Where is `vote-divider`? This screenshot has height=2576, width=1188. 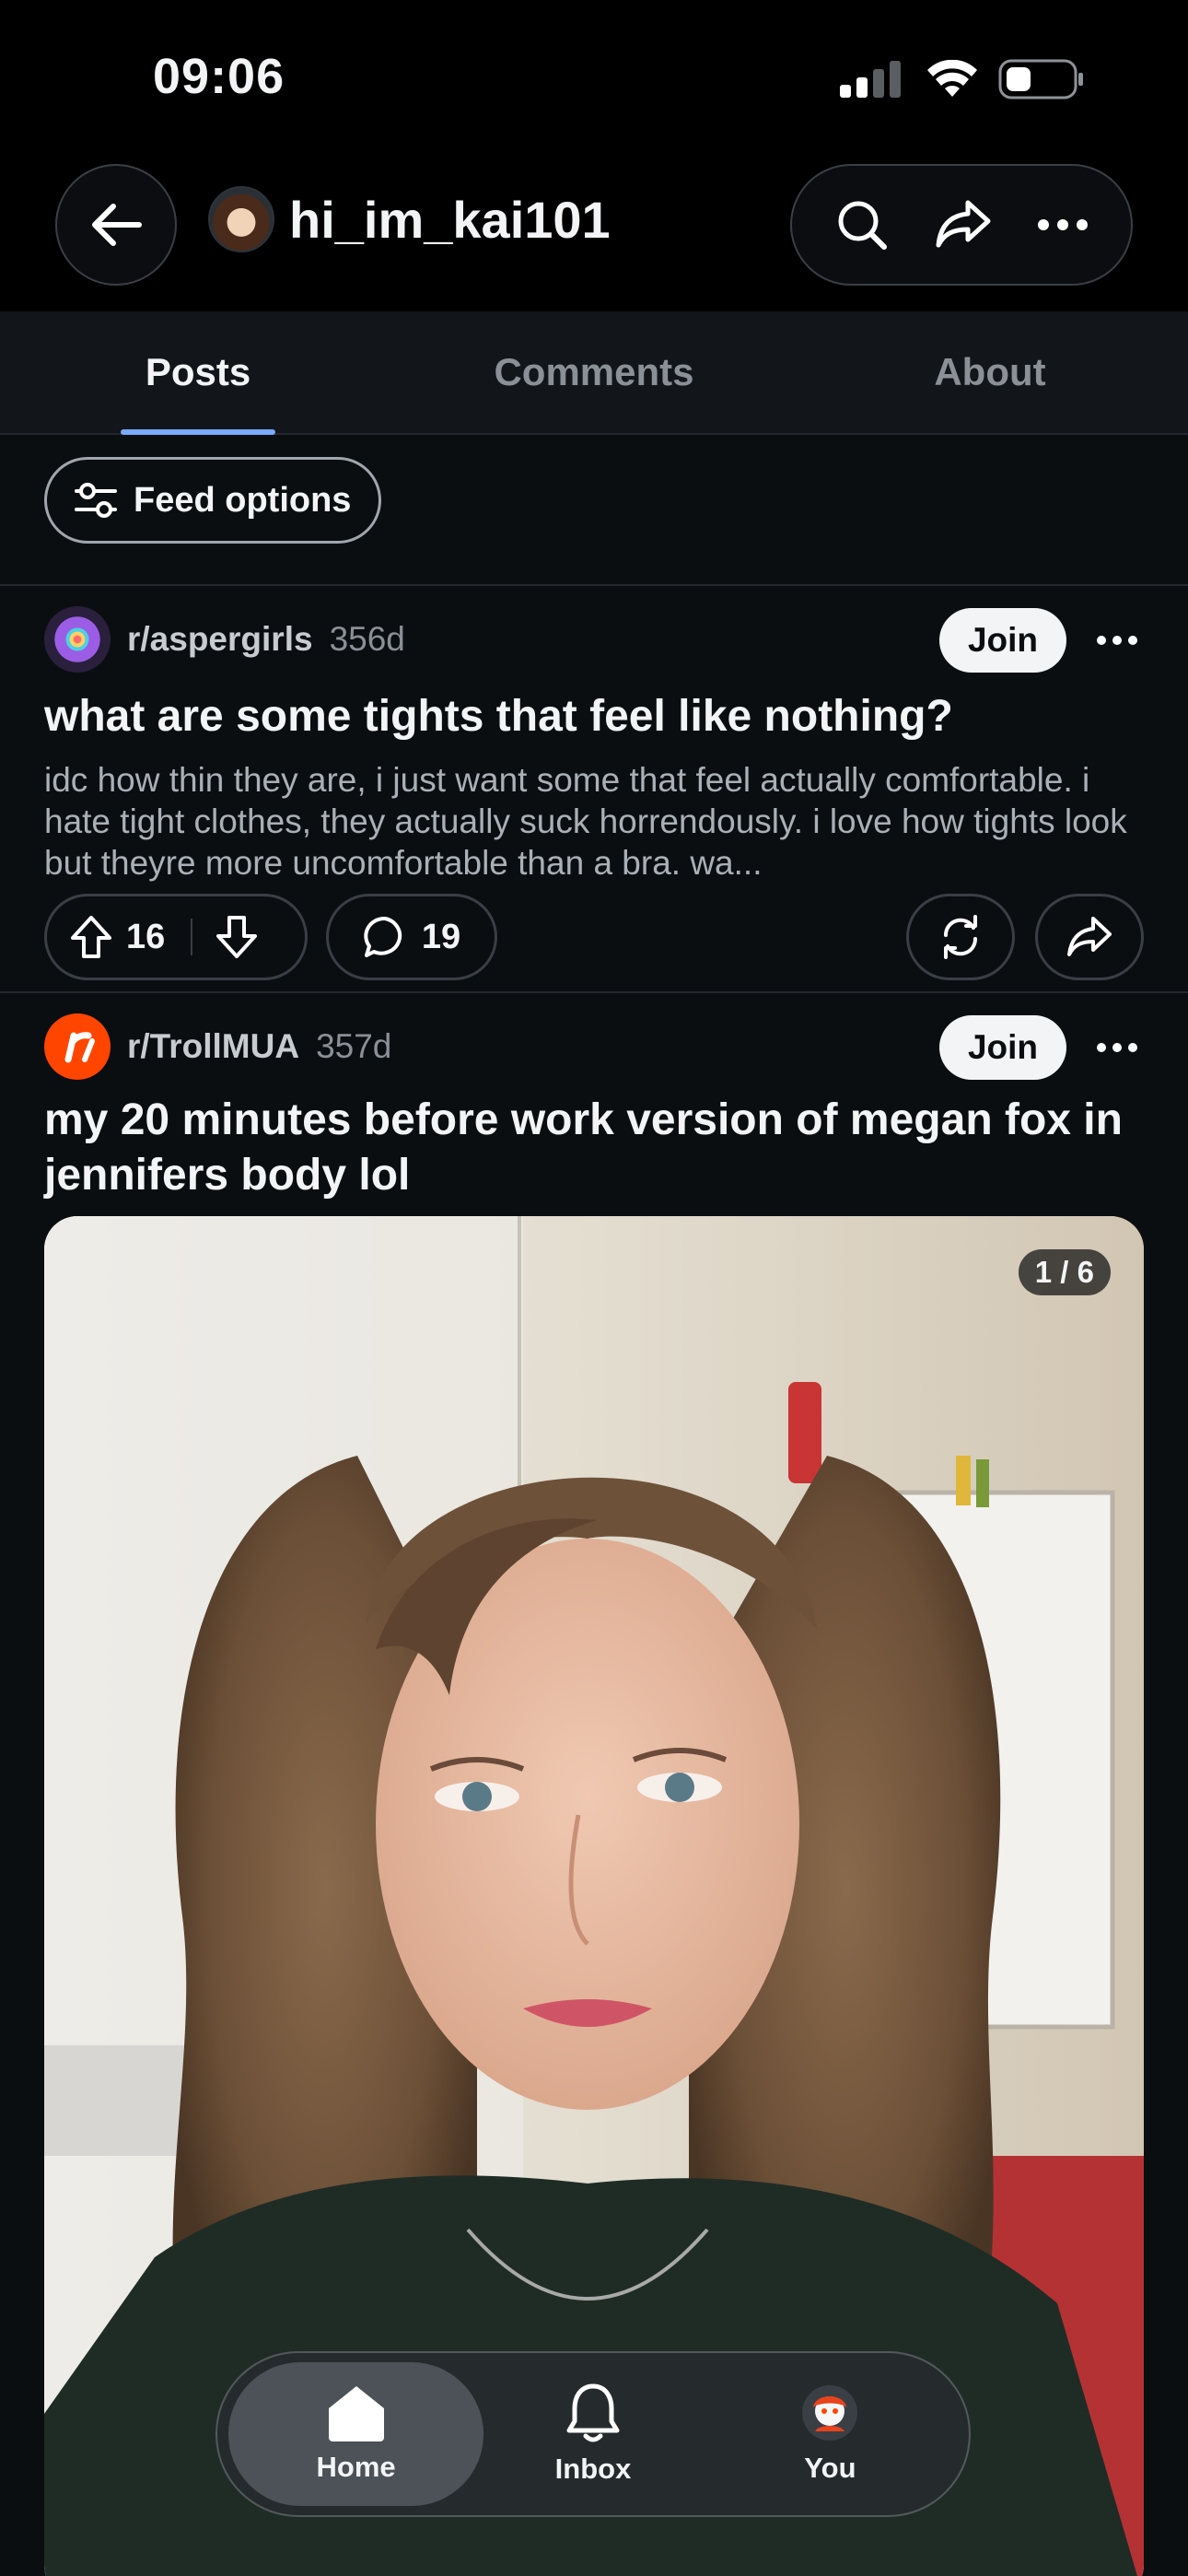 vote-divider is located at coordinates (191, 937).